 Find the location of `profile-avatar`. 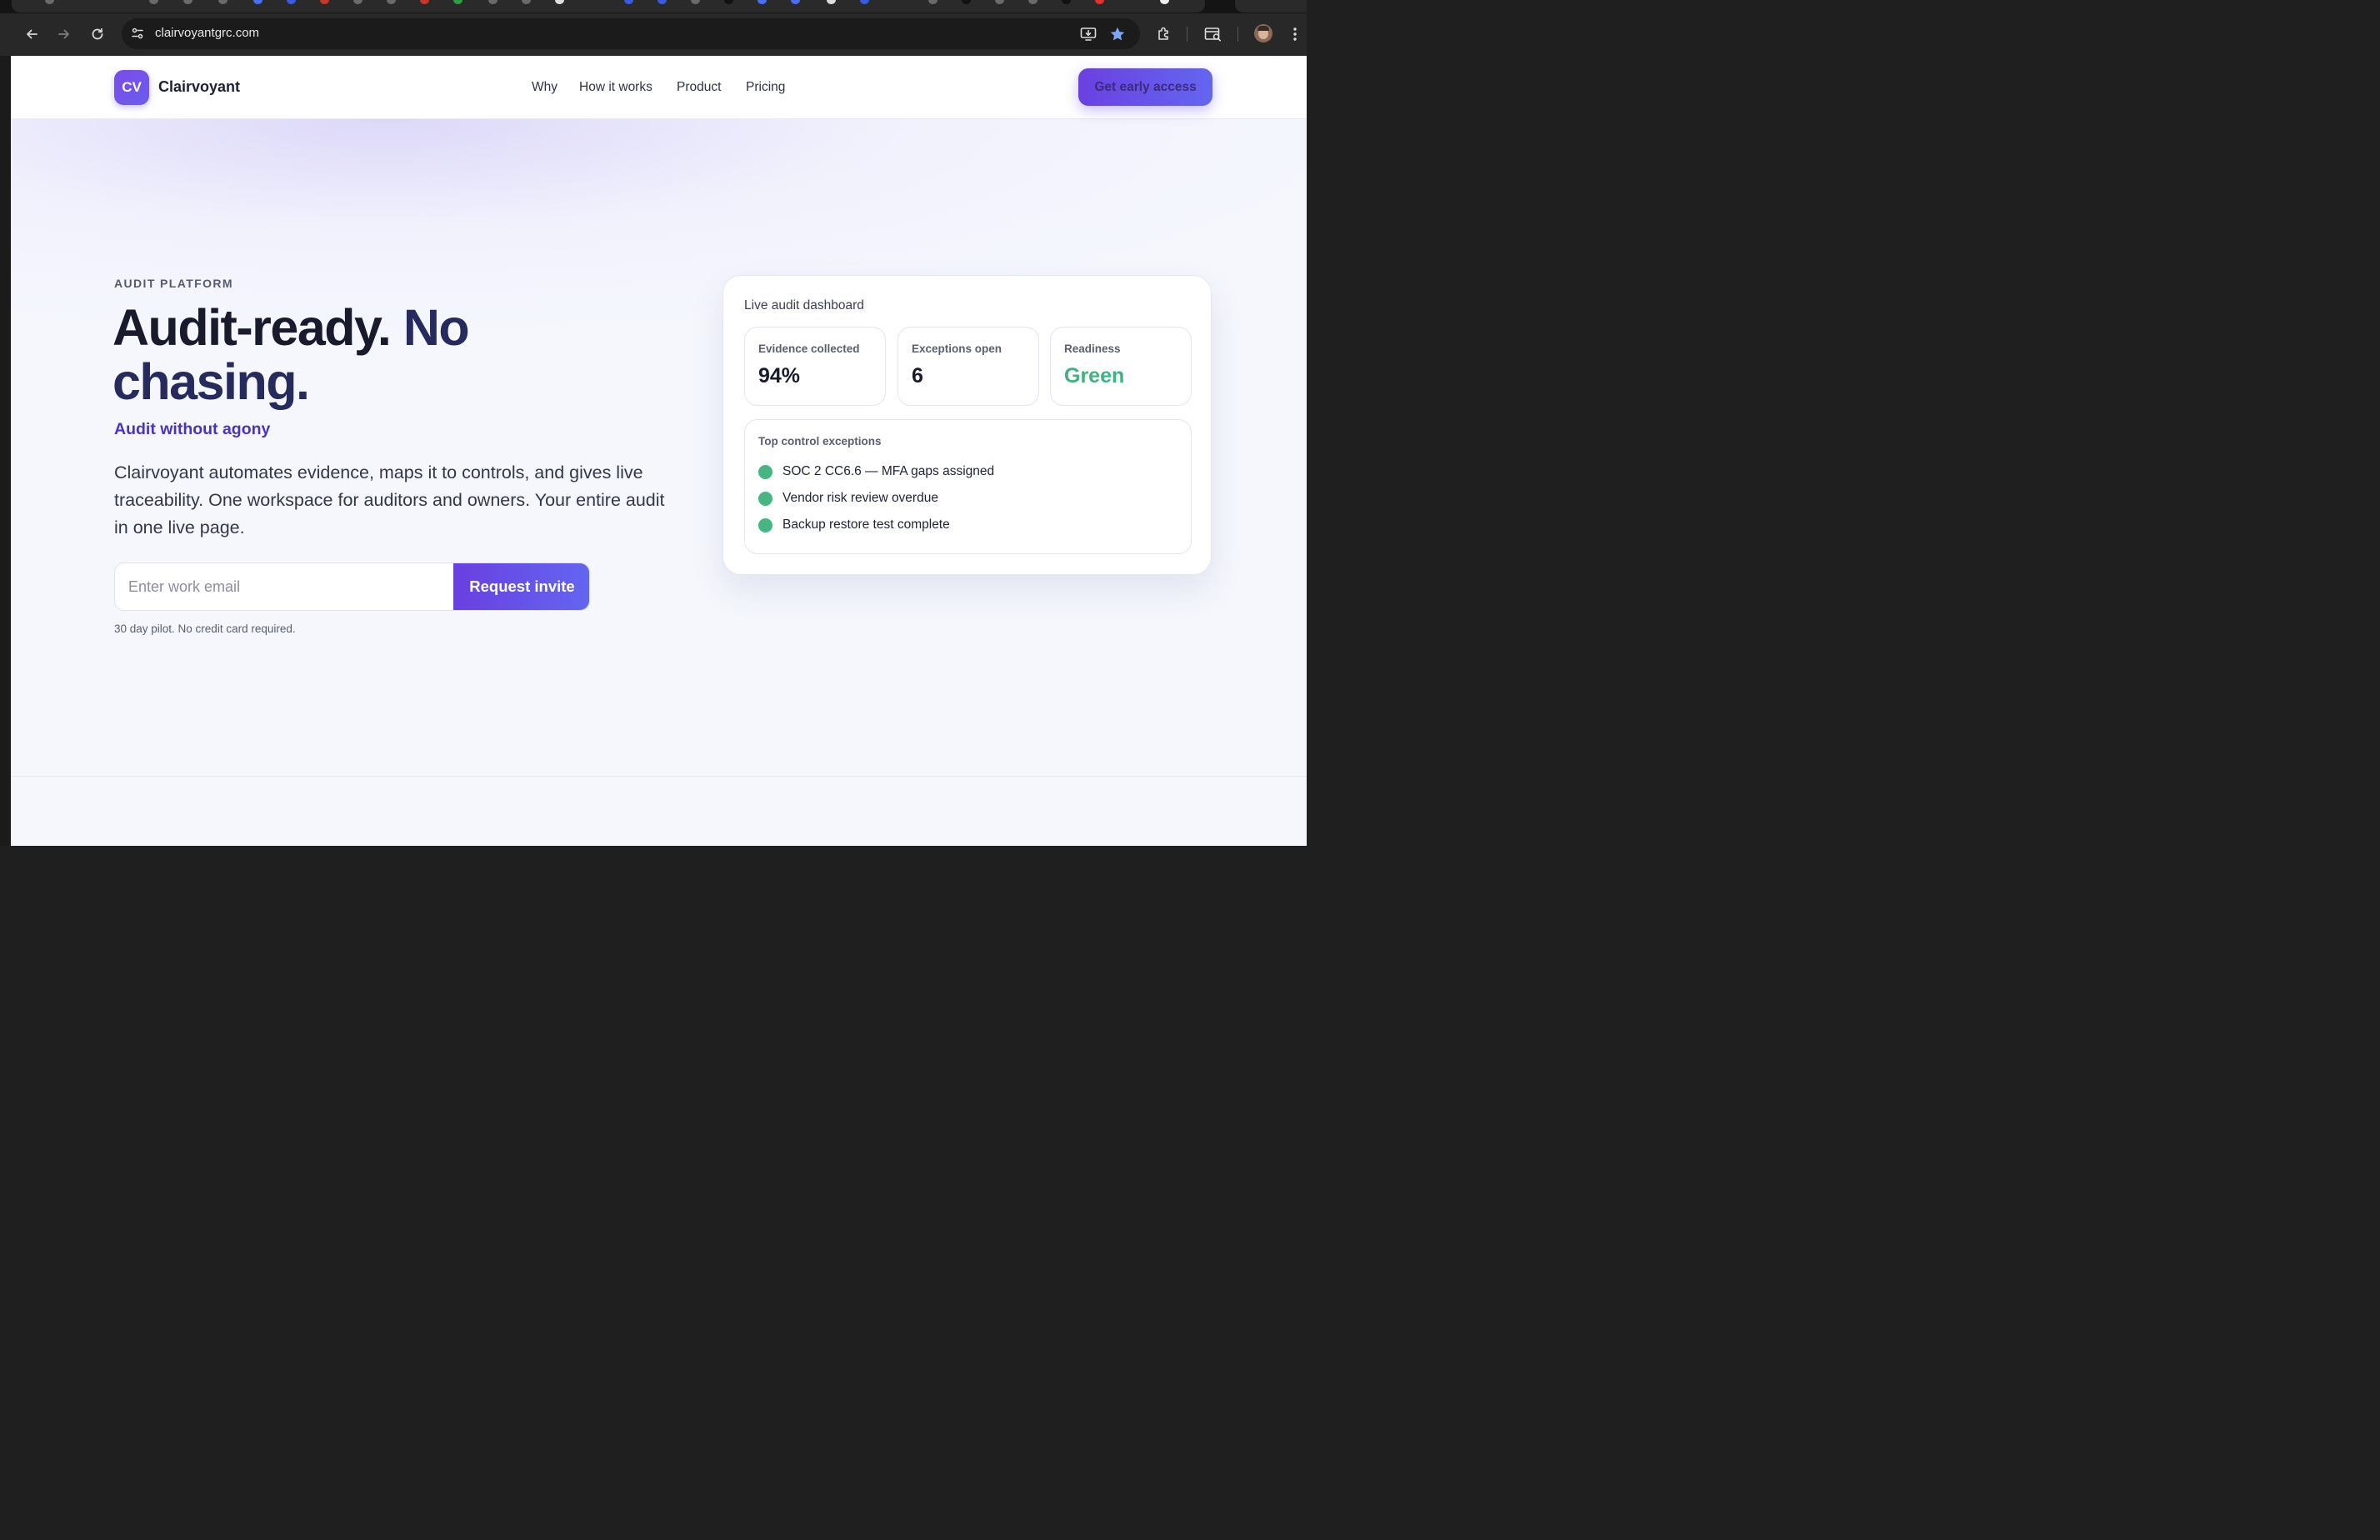

profile-avatar is located at coordinates (1263, 33).